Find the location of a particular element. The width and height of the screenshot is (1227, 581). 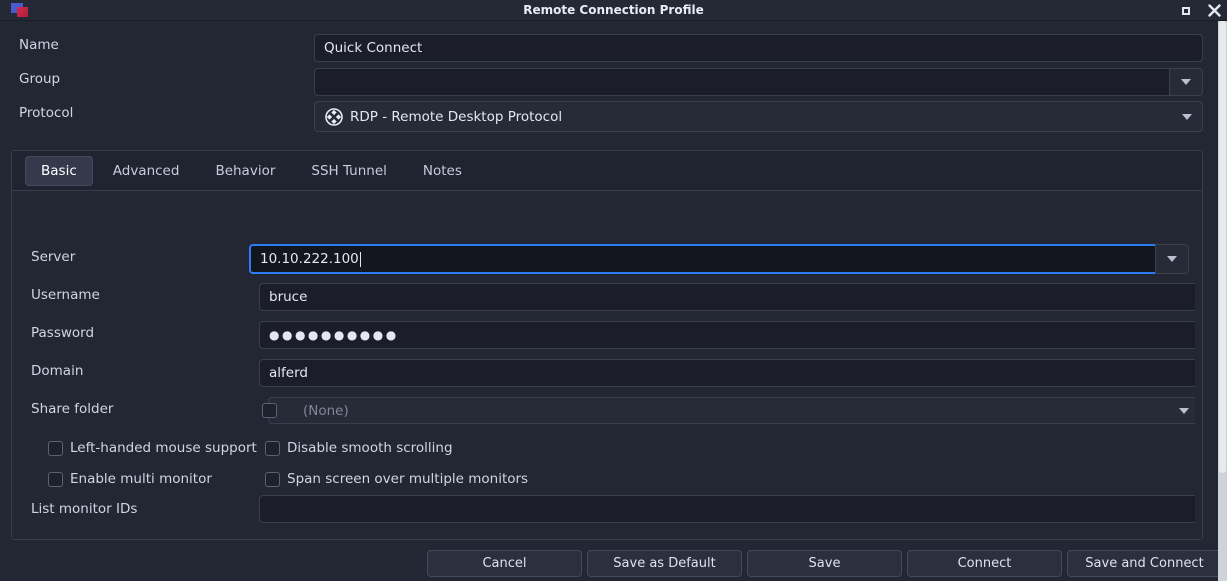

domain-input: alferd is located at coordinates (729, 373).